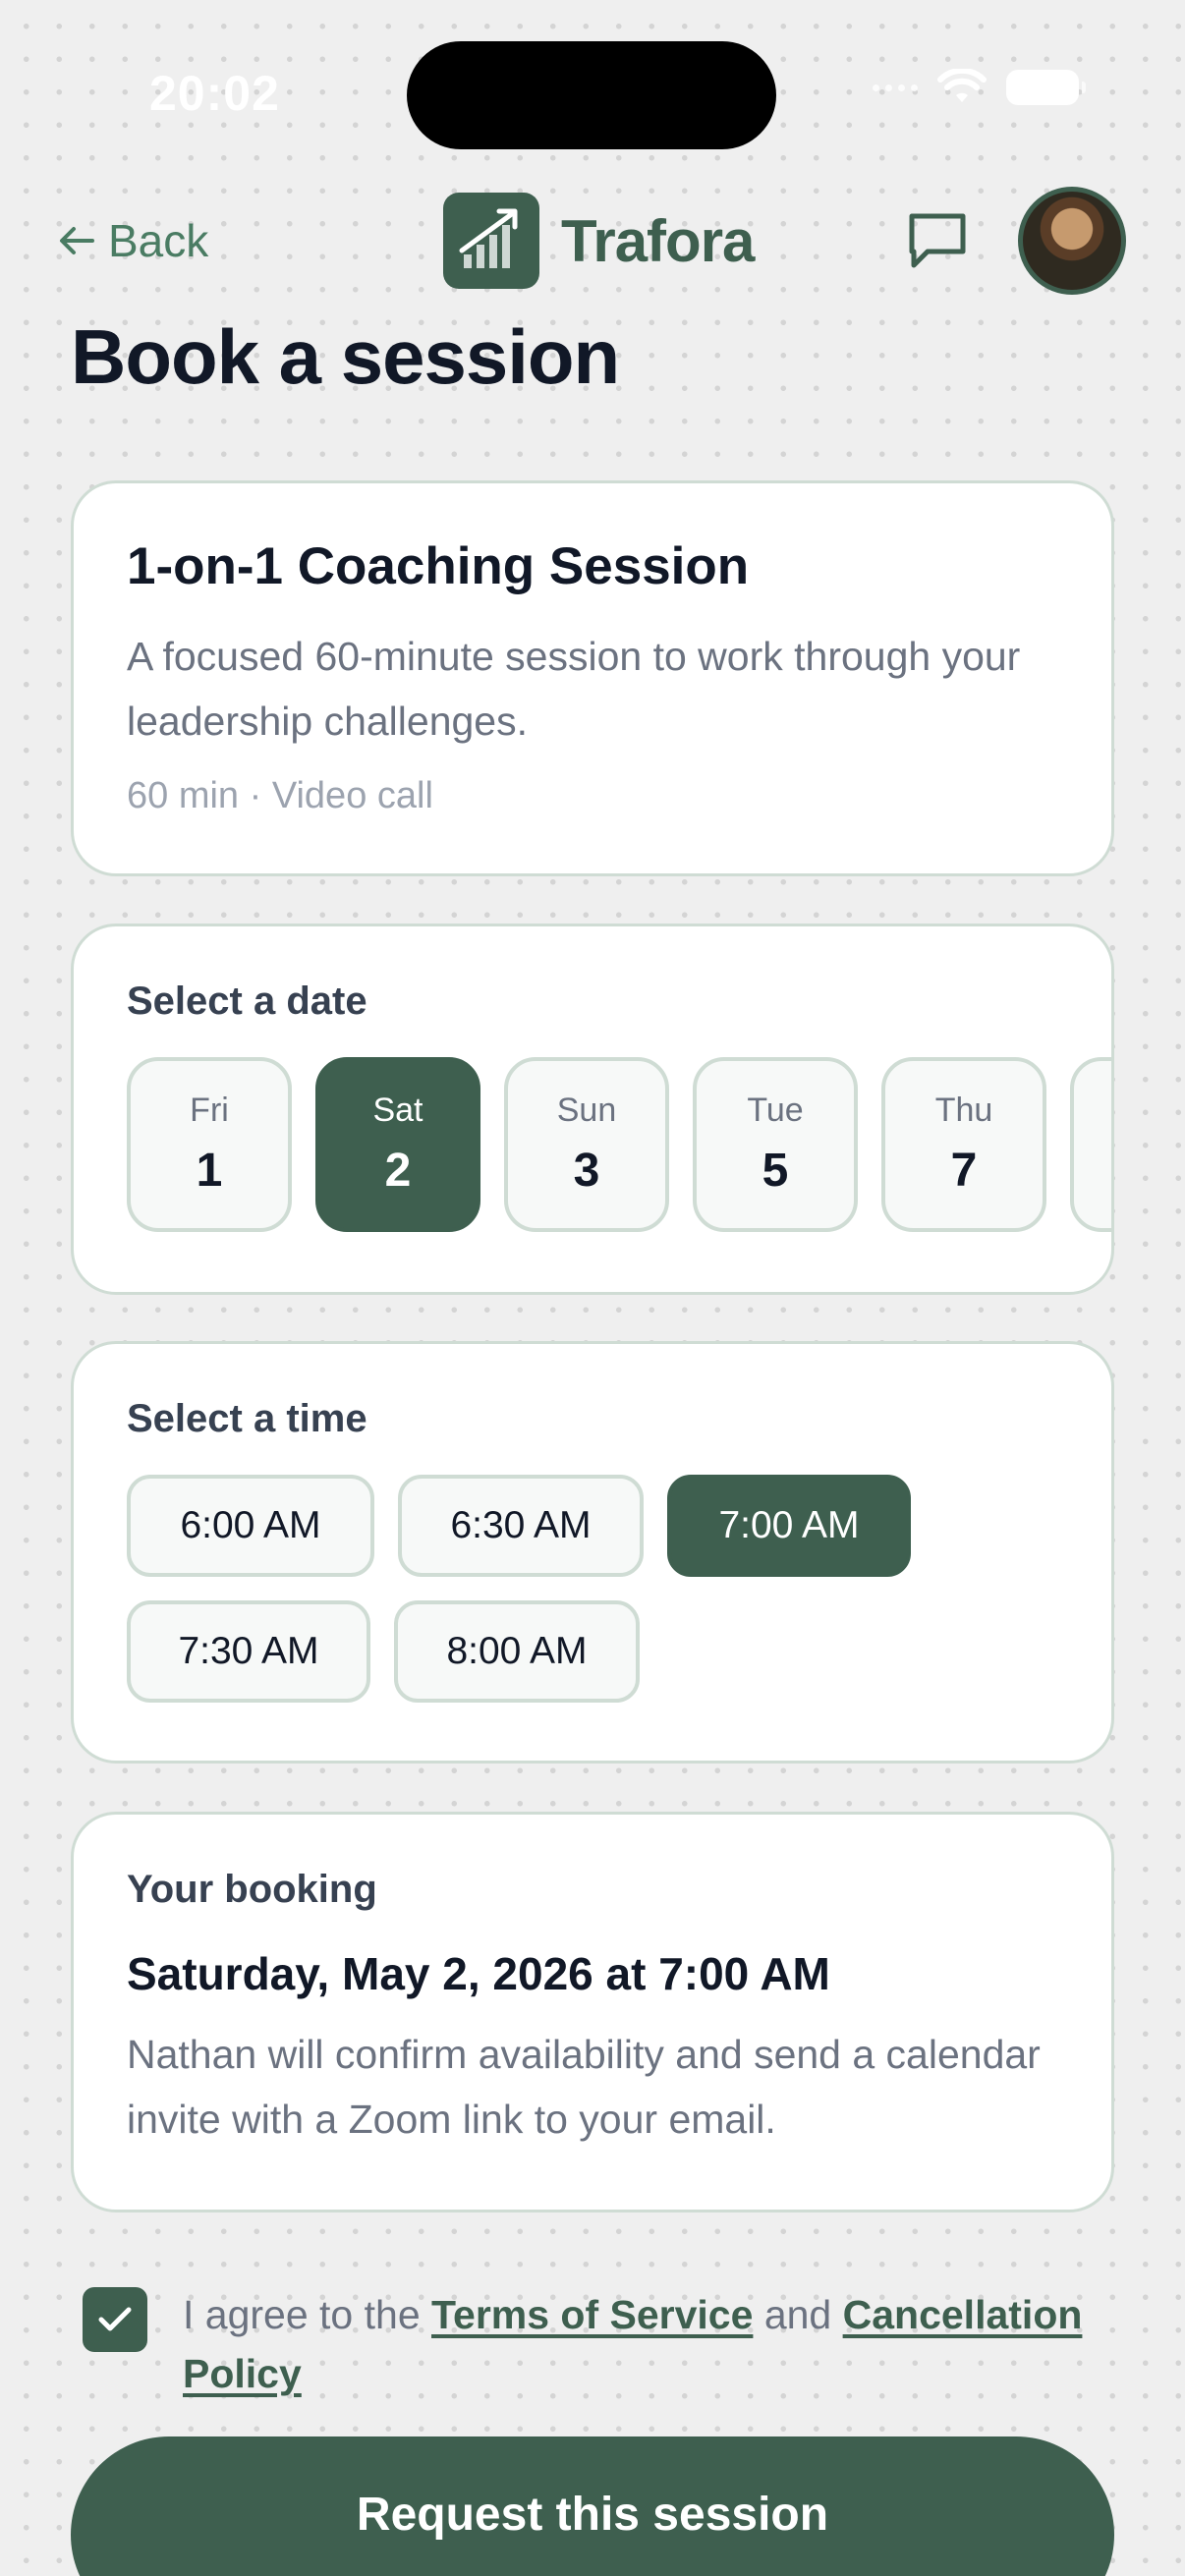 This screenshot has height=2576, width=1185. What do you see at coordinates (658, 240) in the screenshot?
I see `brand-name: Trafora` at bounding box center [658, 240].